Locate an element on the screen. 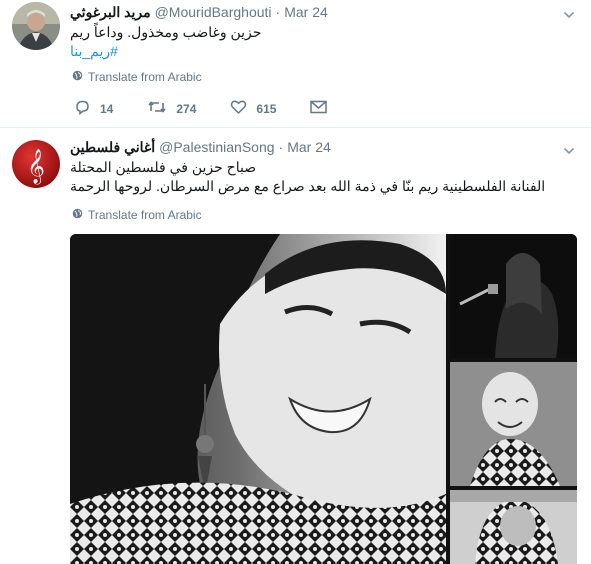 The width and height of the screenshot is (591, 564). envelope-icon is located at coordinates (323, 108).